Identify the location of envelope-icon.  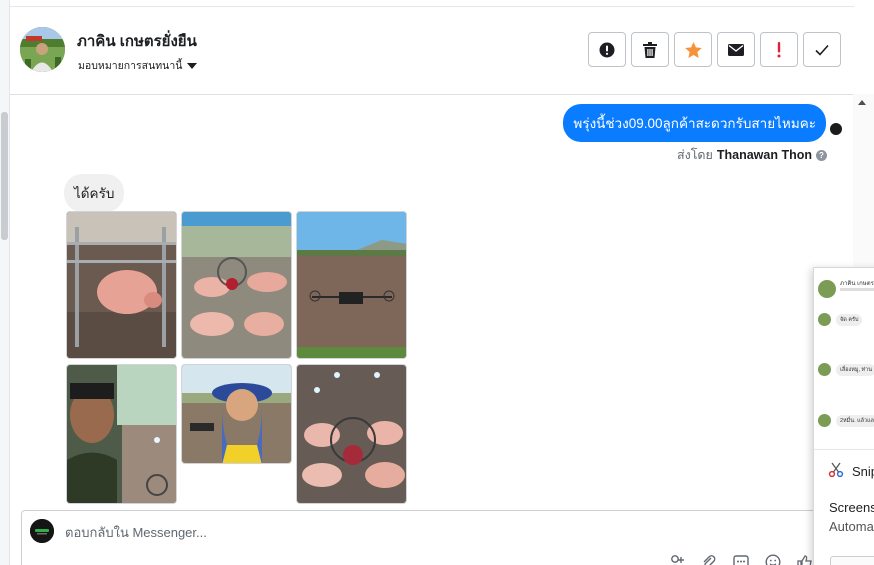
(736, 49).